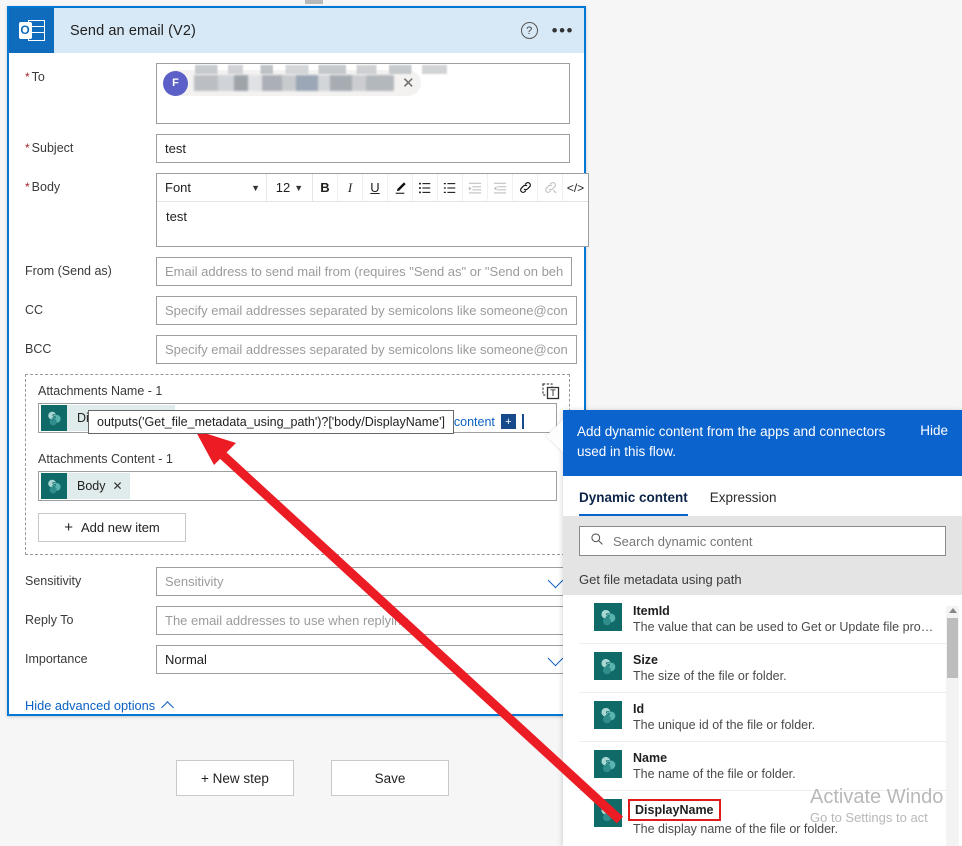 Image resolution: width=962 pixels, height=846 pixels. Describe the element at coordinates (710, 676) in the screenshot. I see `item-description: The size of the file or folder.` at that location.